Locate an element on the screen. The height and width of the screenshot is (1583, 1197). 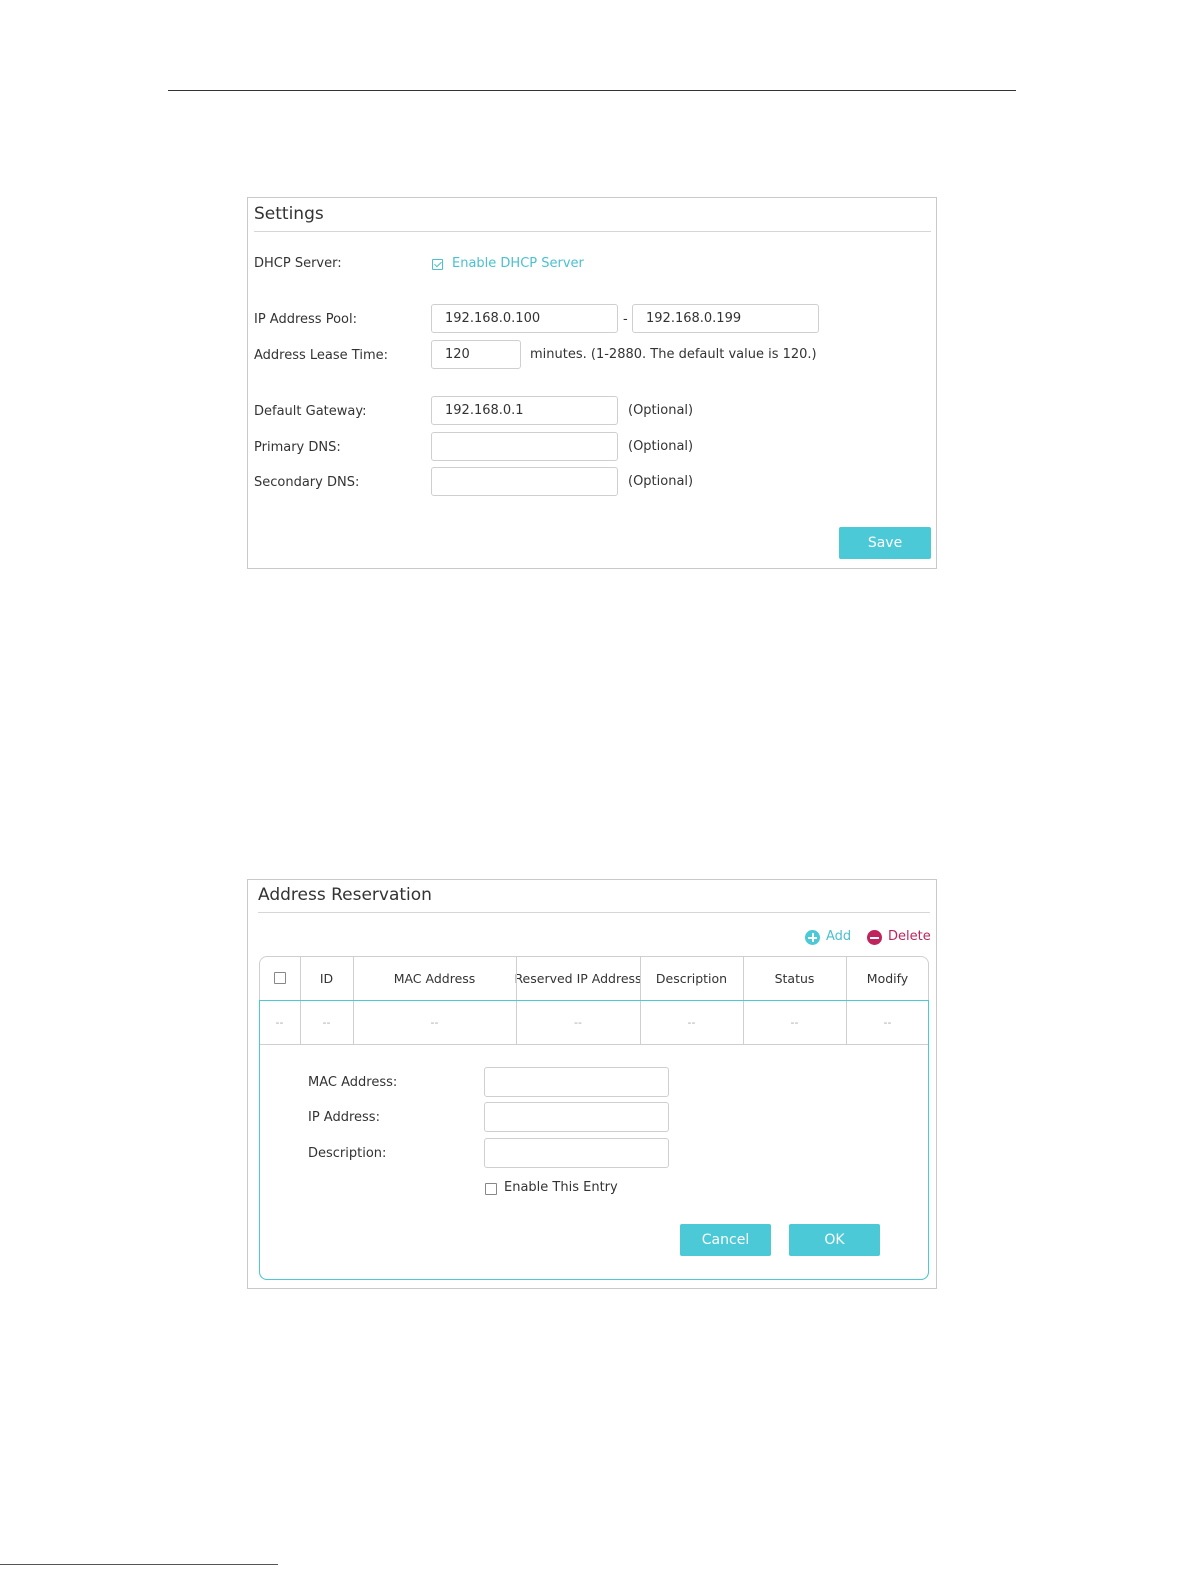
footnote-rule is located at coordinates (139, 1564).